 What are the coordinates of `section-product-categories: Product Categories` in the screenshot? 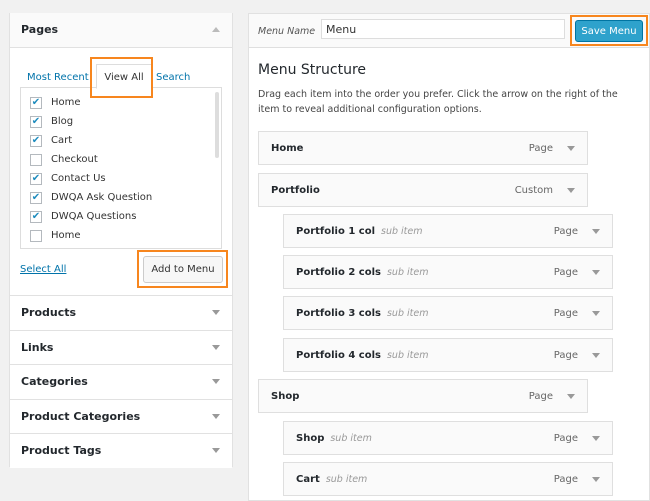 It's located at (121, 416).